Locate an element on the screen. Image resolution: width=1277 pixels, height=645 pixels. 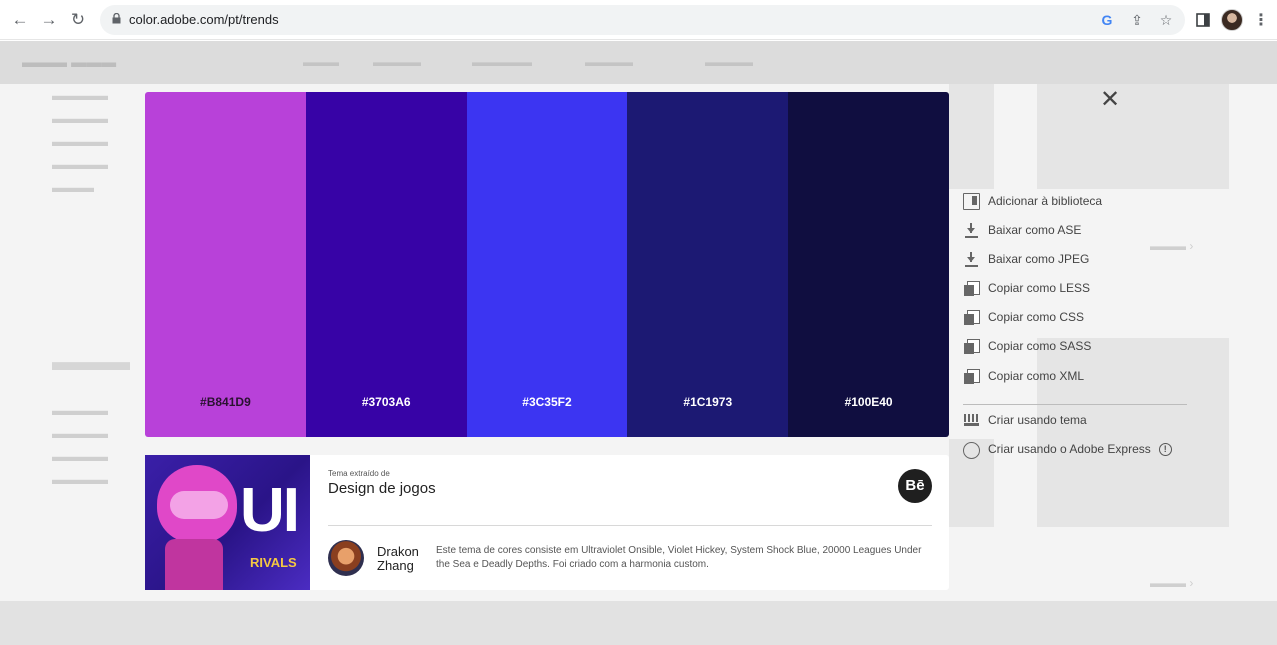
character-body is located at coordinates (194, 564).